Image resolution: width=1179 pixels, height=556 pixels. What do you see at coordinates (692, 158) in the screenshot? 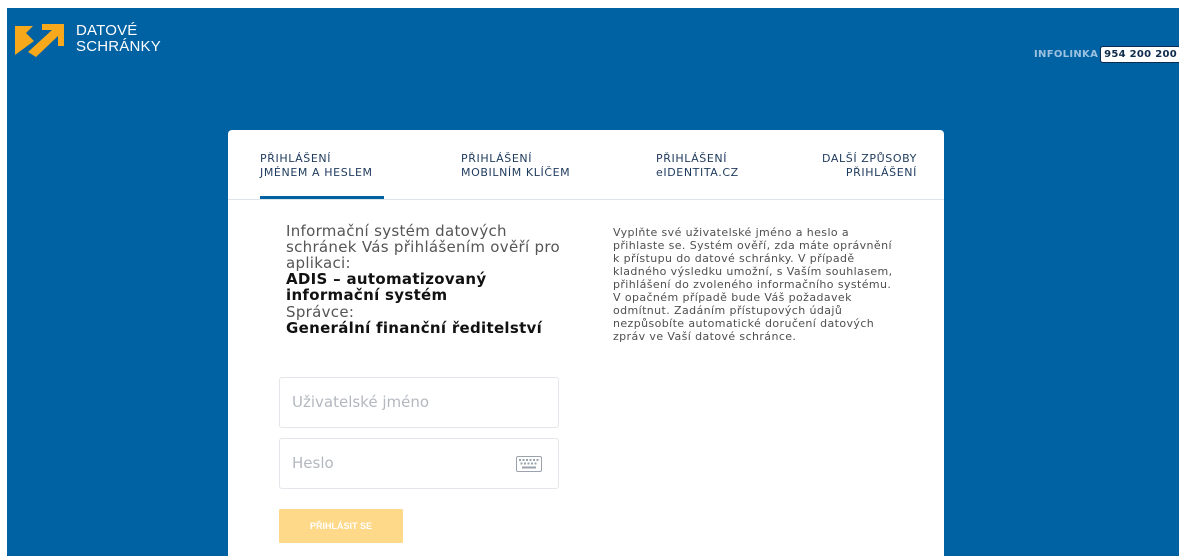
I see `tab-eidentita-line1: PŘIHLÁŠENÍ` at bounding box center [692, 158].